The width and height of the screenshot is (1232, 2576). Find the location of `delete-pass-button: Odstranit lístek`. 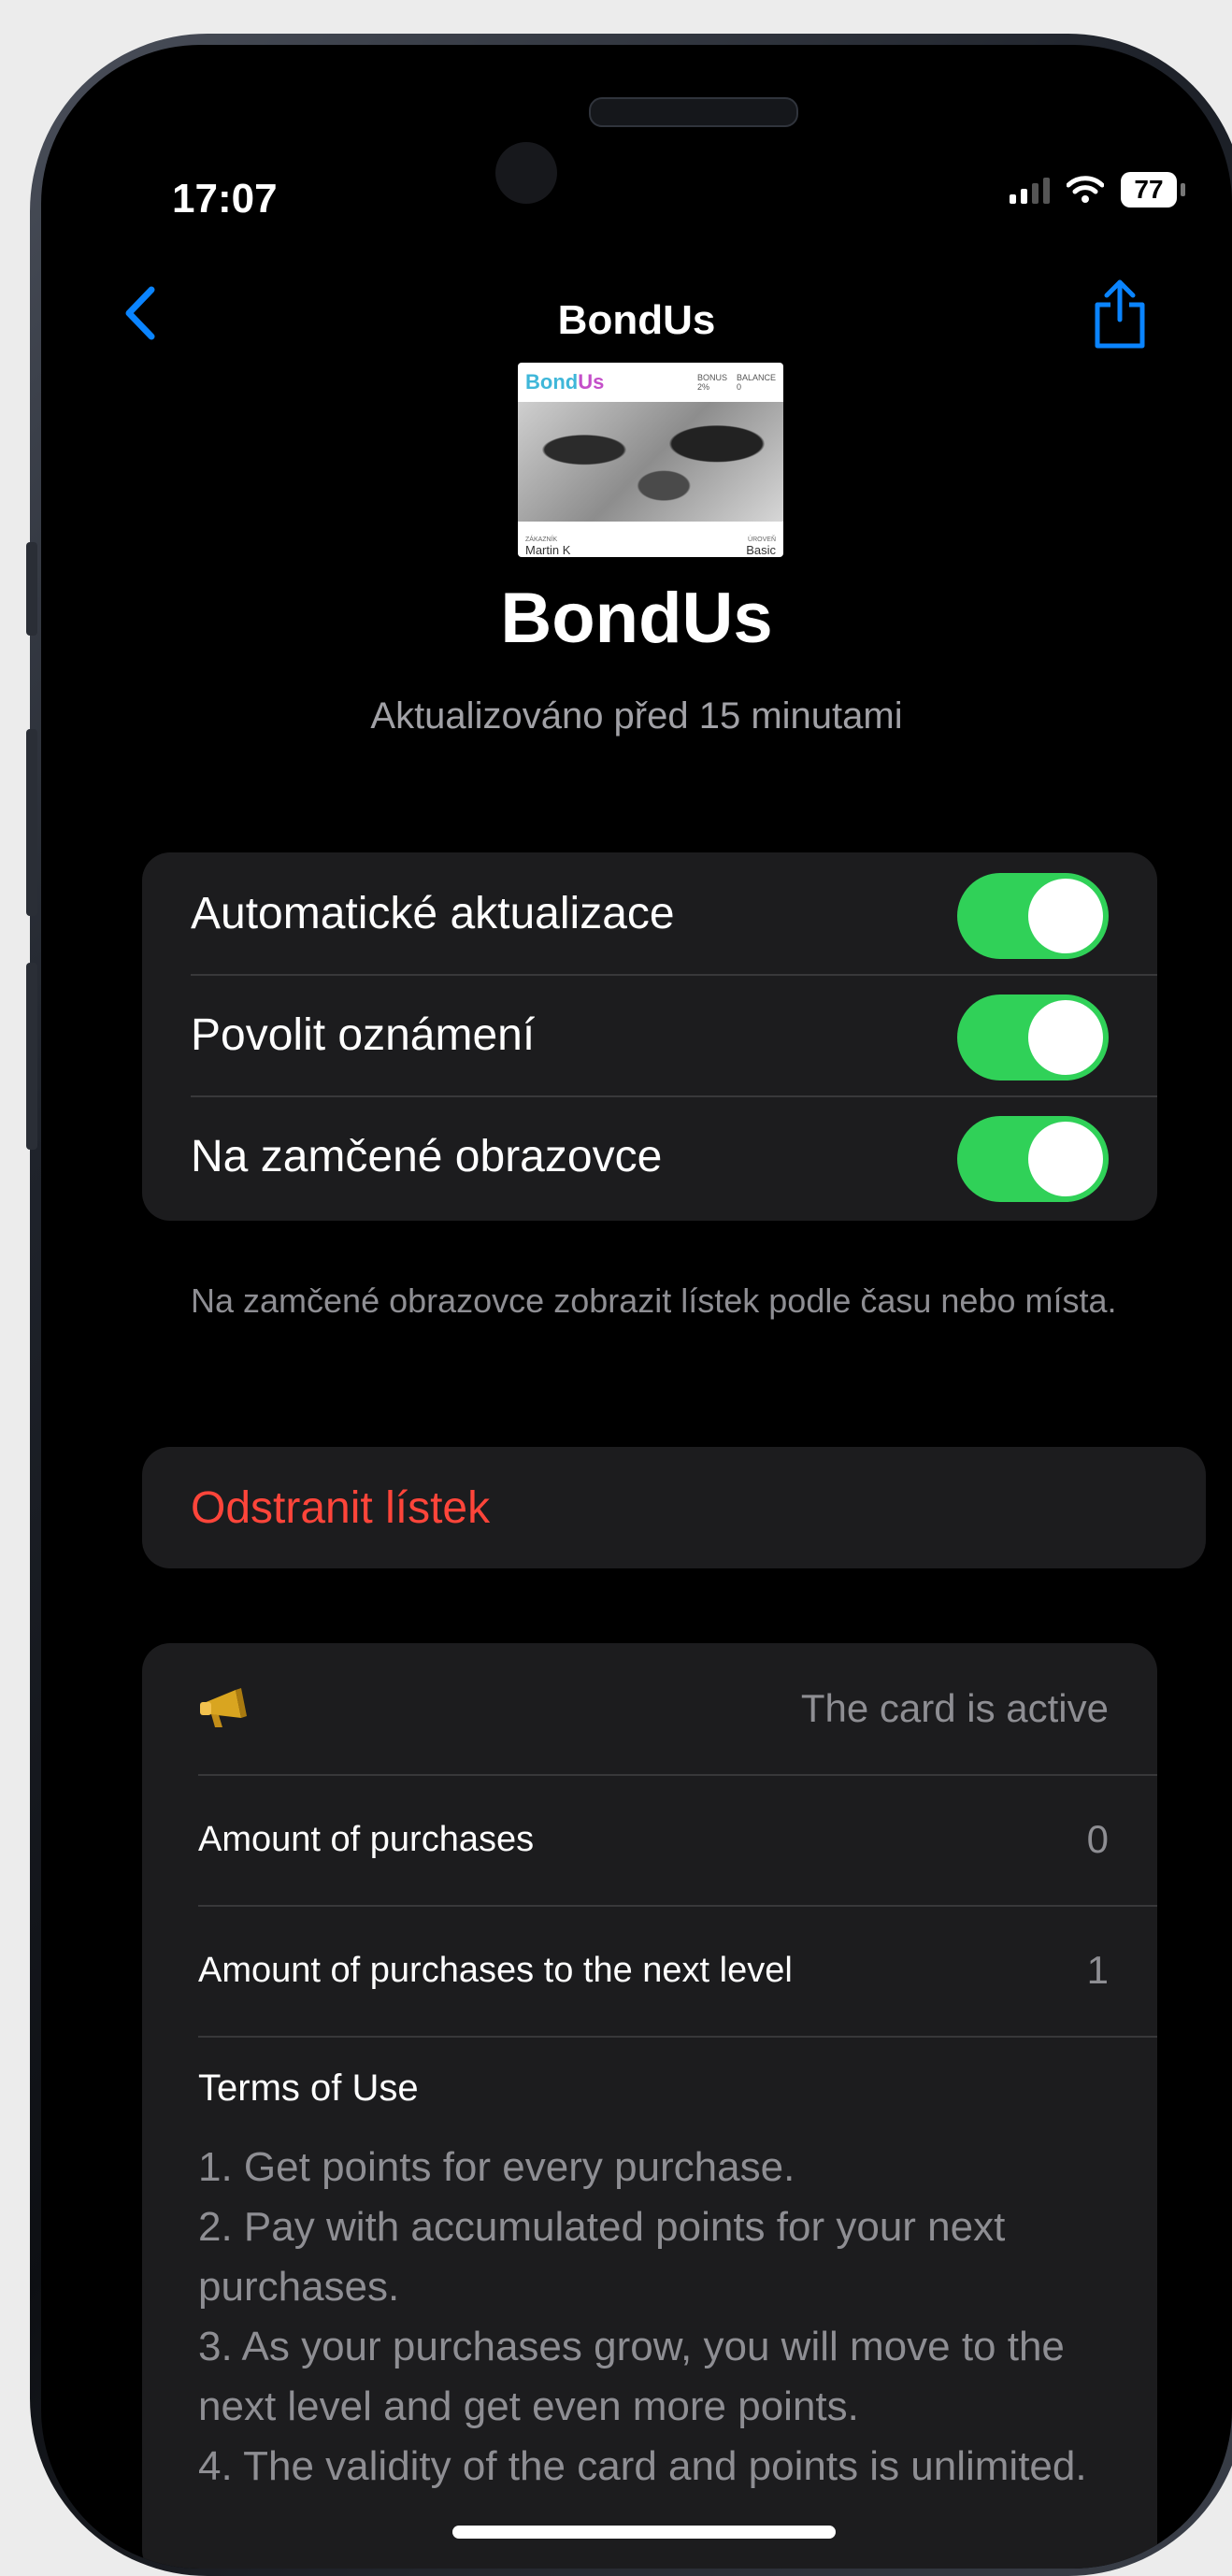

delete-pass-button: Odstranit lístek is located at coordinates (674, 1507).